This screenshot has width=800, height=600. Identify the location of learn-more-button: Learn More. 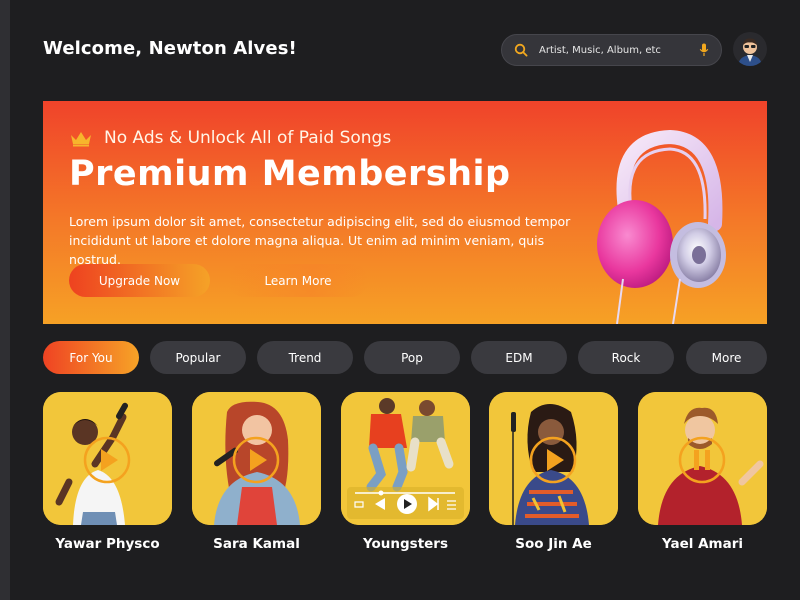
(298, 280).